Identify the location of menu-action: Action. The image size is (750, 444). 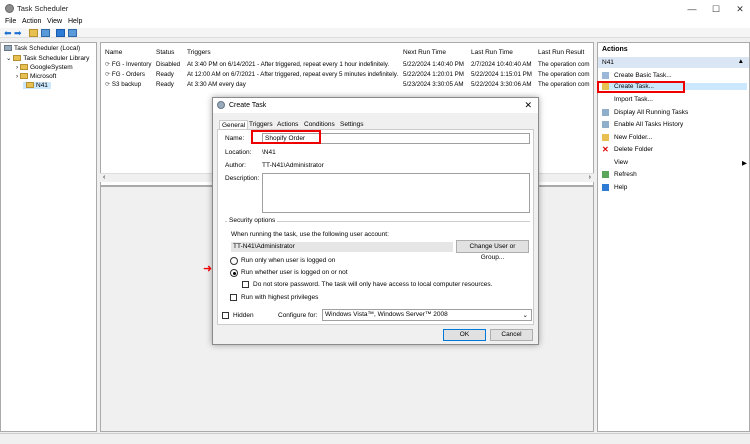
(31, 21).